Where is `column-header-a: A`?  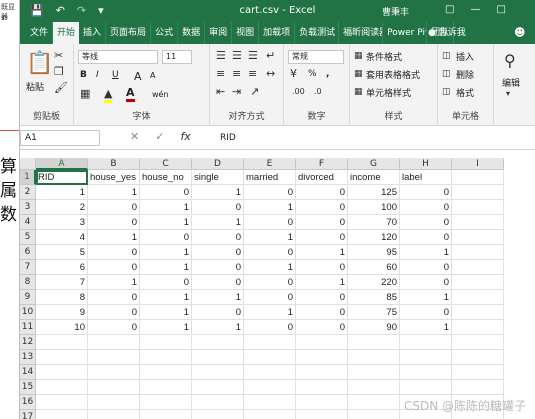 column-header-a: A is located at coordinates (62, 164).